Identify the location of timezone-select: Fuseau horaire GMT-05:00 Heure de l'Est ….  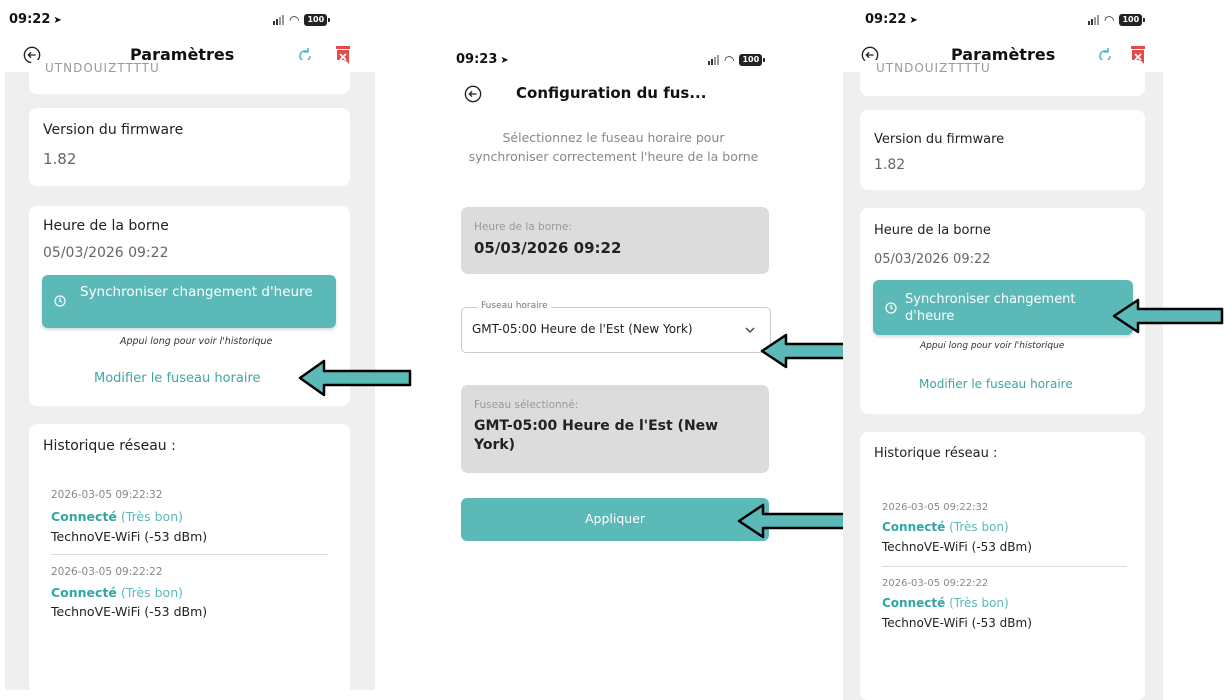
(616, 327).